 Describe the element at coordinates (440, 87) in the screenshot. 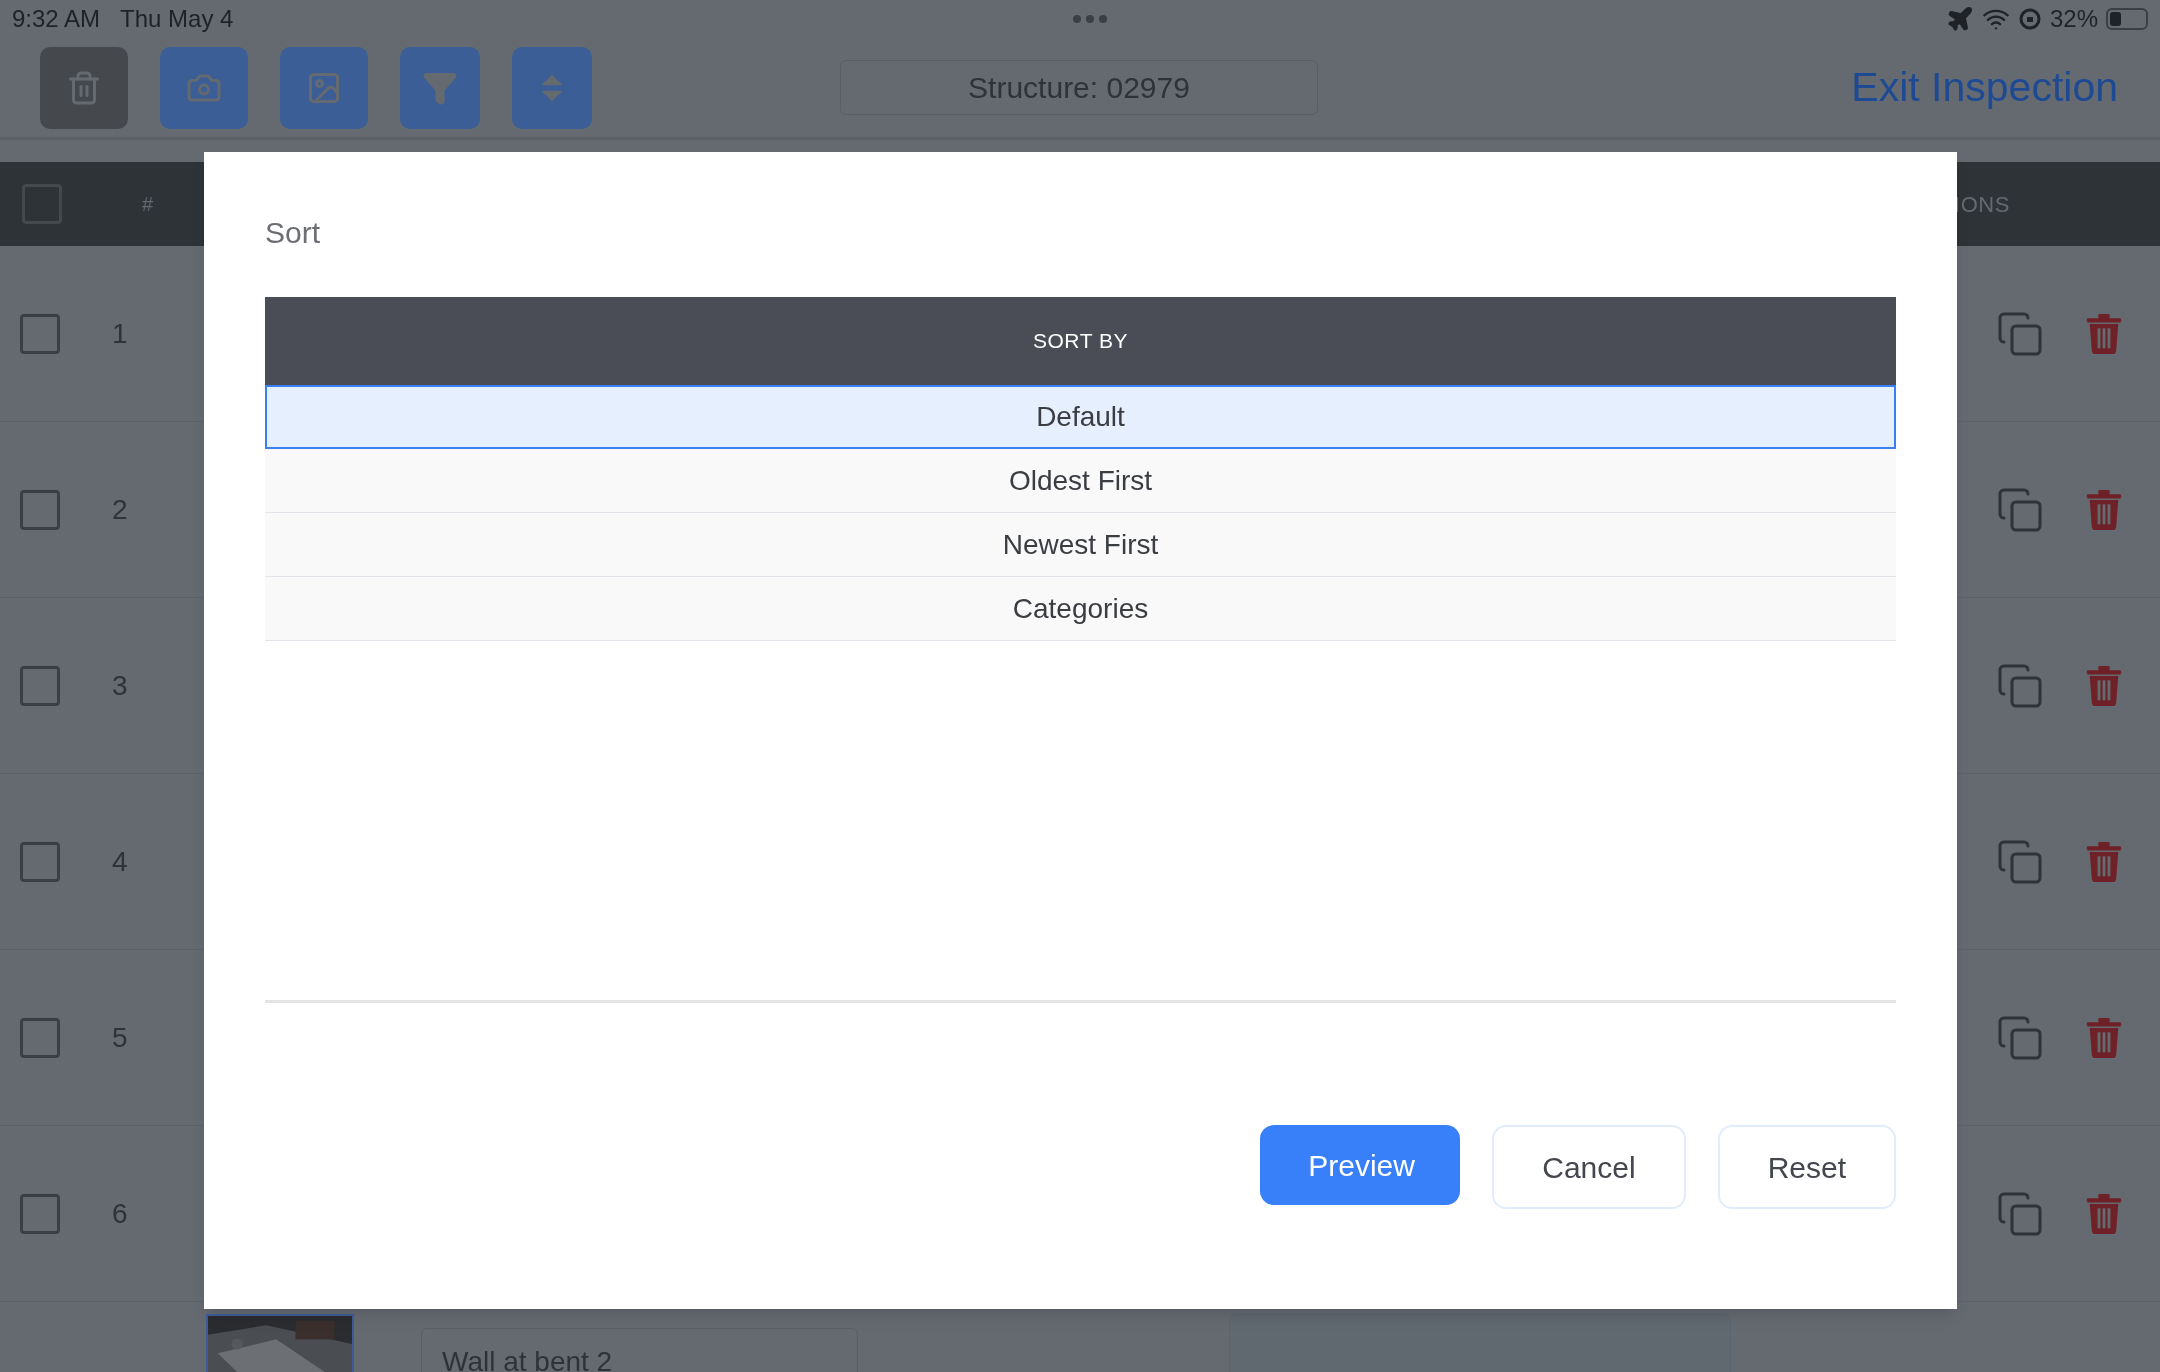

I see `filter-button` at that location.